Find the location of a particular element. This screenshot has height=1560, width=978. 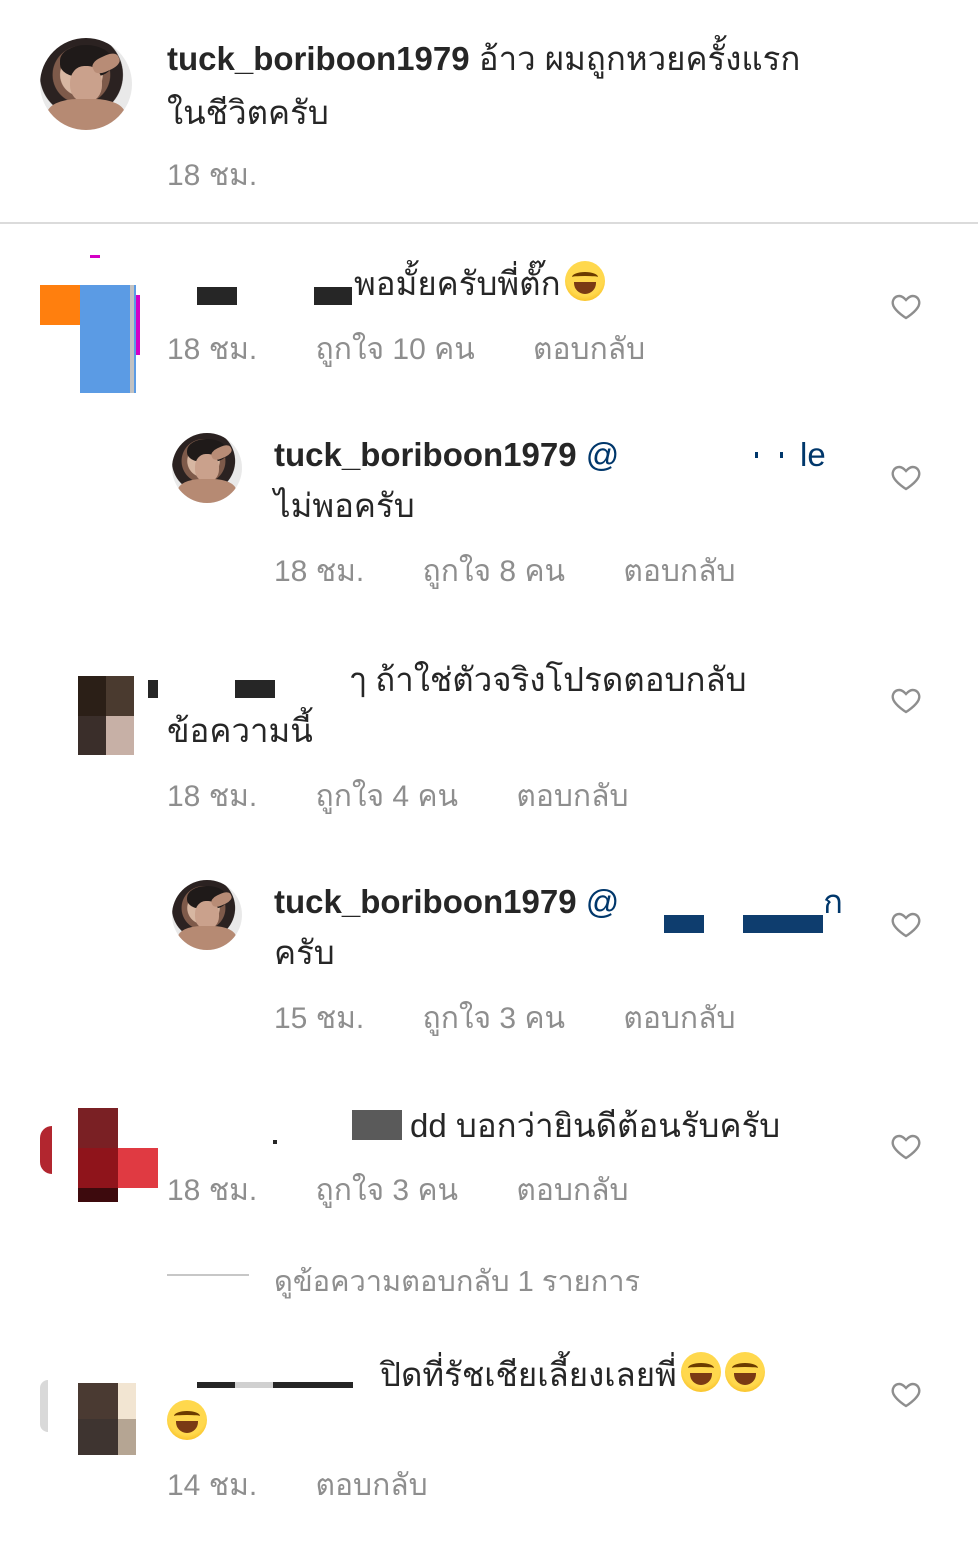

reply1-time: 18 ชม. is located at coordinates (319, 571).